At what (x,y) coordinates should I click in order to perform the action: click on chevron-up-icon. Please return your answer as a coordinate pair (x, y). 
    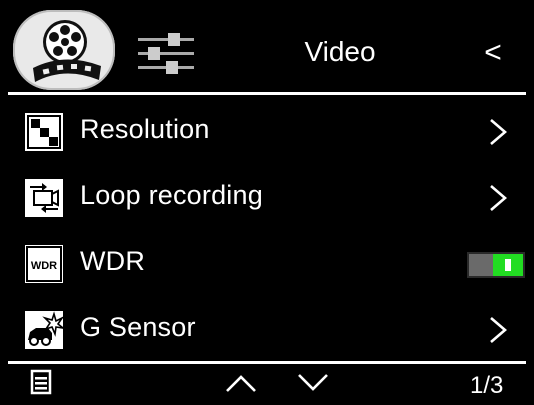
    Looking at the image, I should click on (241, 383).